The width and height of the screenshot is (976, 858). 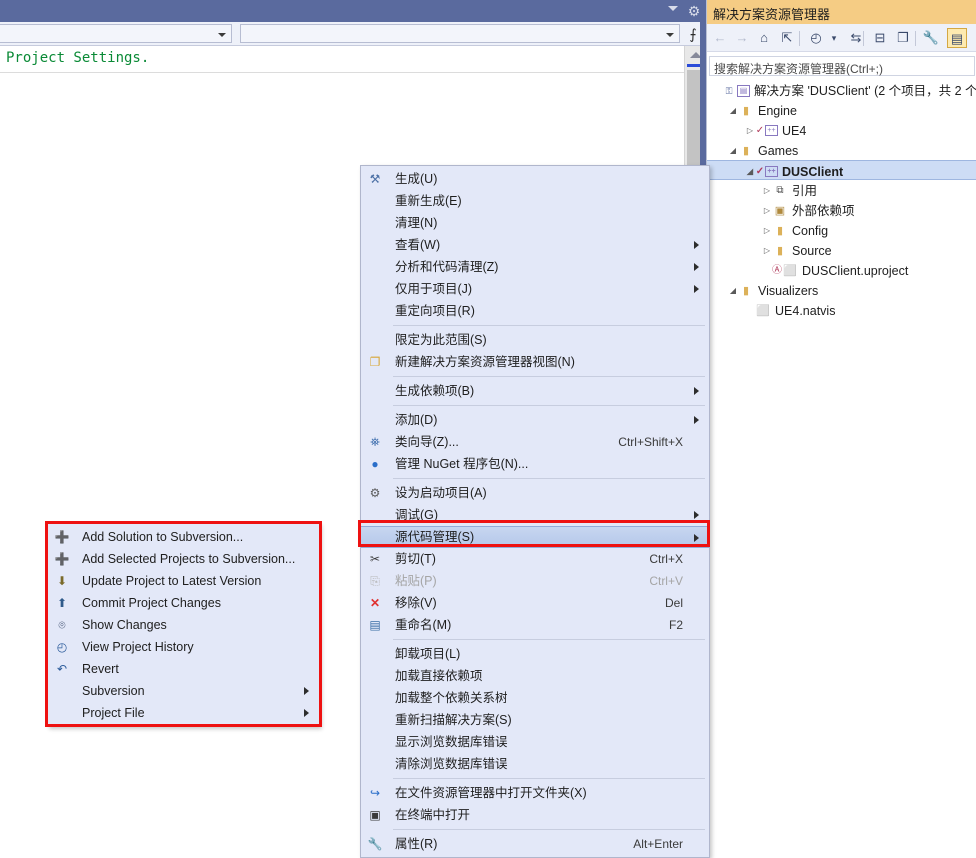 I want to click on menu-build: ⚒ 生成(U), so click(x=535, y=179).